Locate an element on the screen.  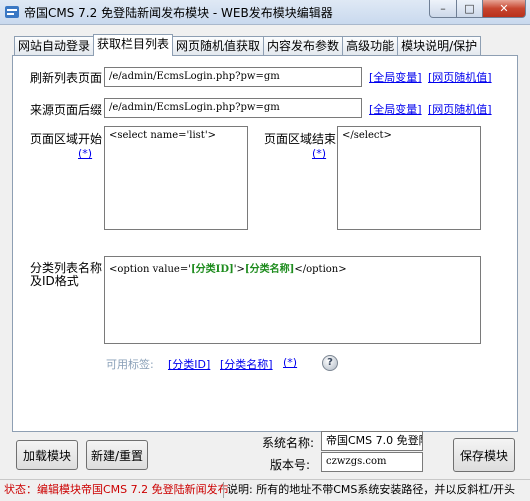
category-format-prefix: <option value=' is located at coordinates (150, 269).